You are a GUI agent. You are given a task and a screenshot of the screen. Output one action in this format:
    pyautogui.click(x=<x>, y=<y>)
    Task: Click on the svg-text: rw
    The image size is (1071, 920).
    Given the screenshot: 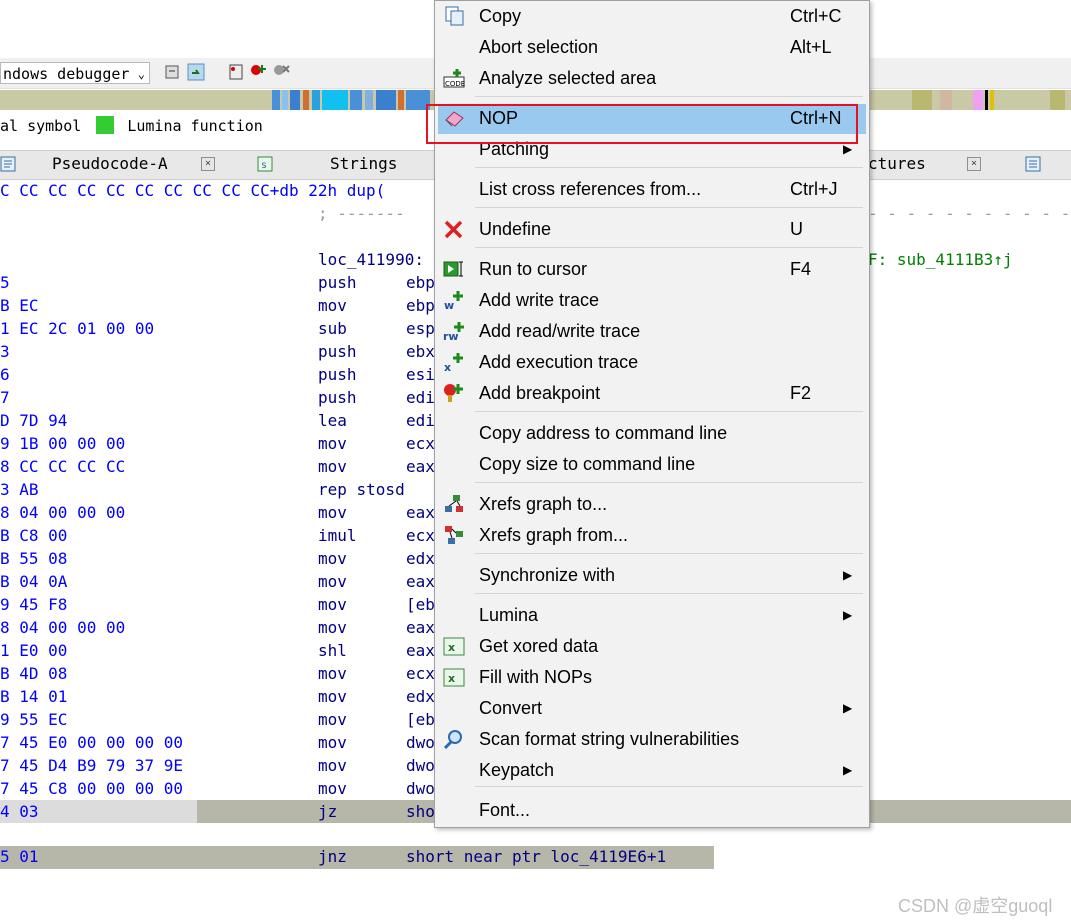 What is the action you would take?
    pyautogui.click(x=451, y=335)
    